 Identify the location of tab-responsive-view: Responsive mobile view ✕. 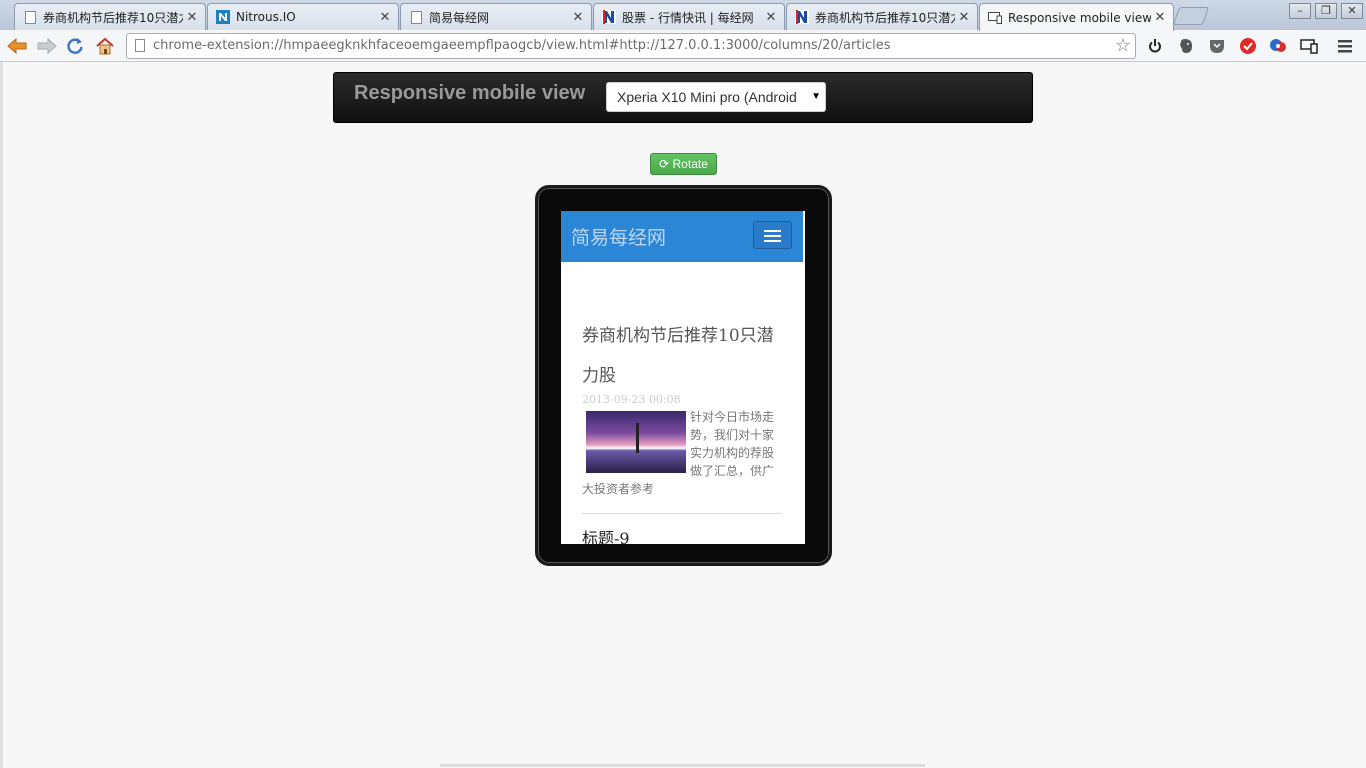
(1076, 17).